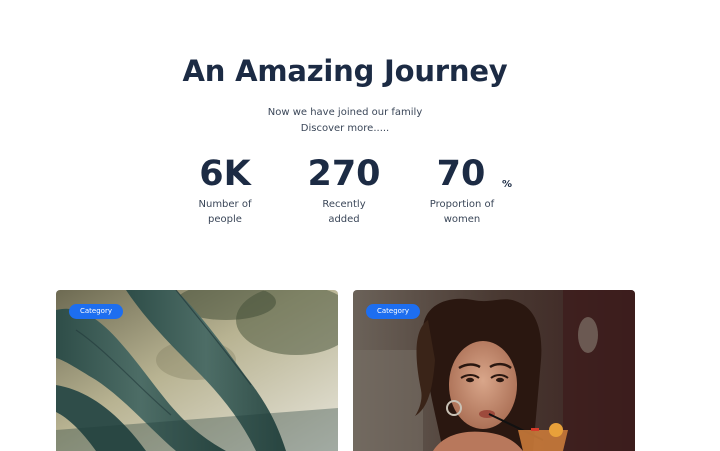  I want to click on stat-value: 270, so click(344, 174).